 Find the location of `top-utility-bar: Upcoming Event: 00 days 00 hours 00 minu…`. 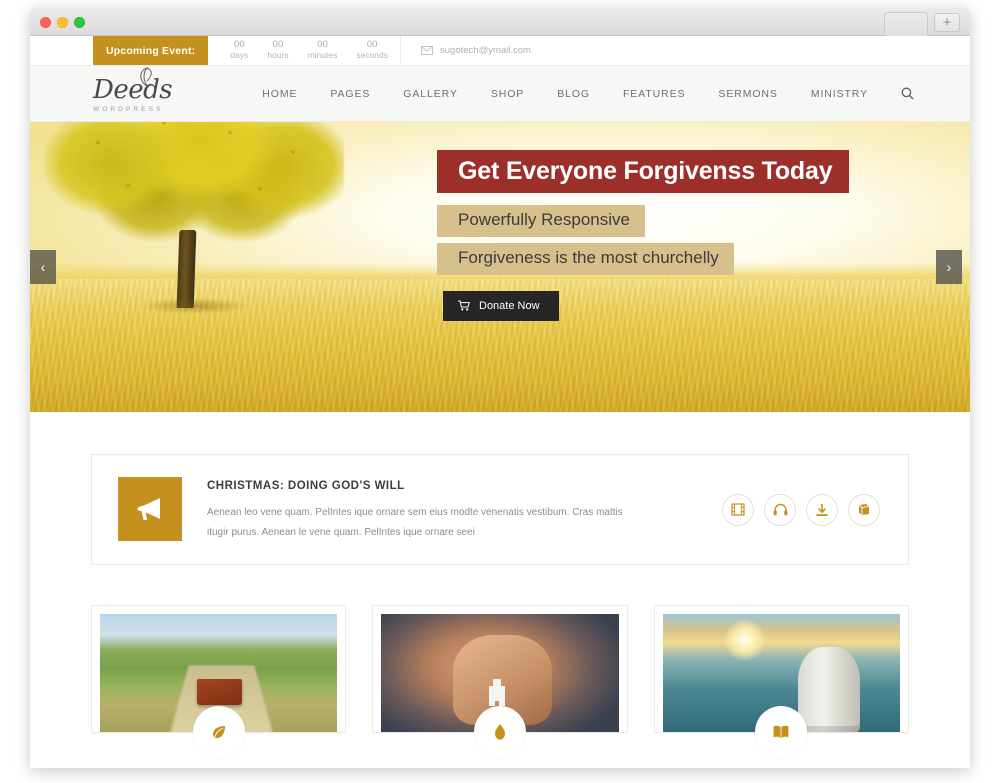

top-utility-bar: Upcoming Event: 00 days 00 hours 00 minu… is located at coordinates (500, 51).